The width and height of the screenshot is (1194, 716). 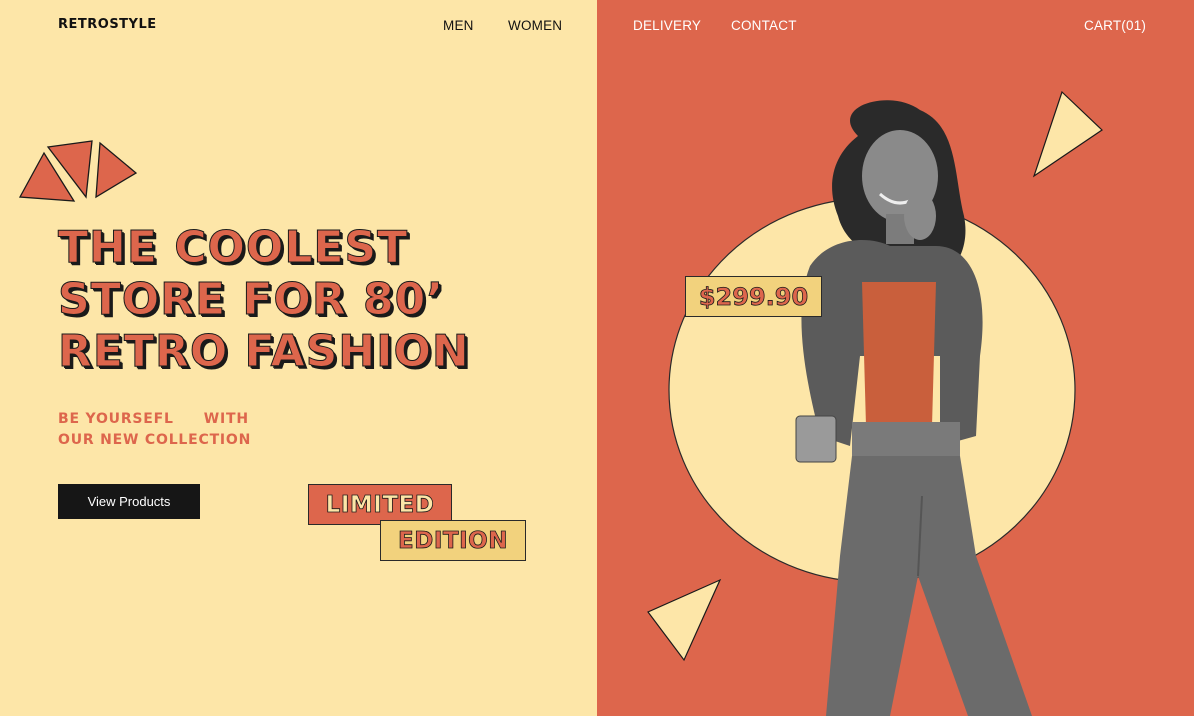 What do you see at coordinates (251, 300) in the screenshot?
I see `headline-line: STORE FOR 80’` at bounding box center [251, 300].